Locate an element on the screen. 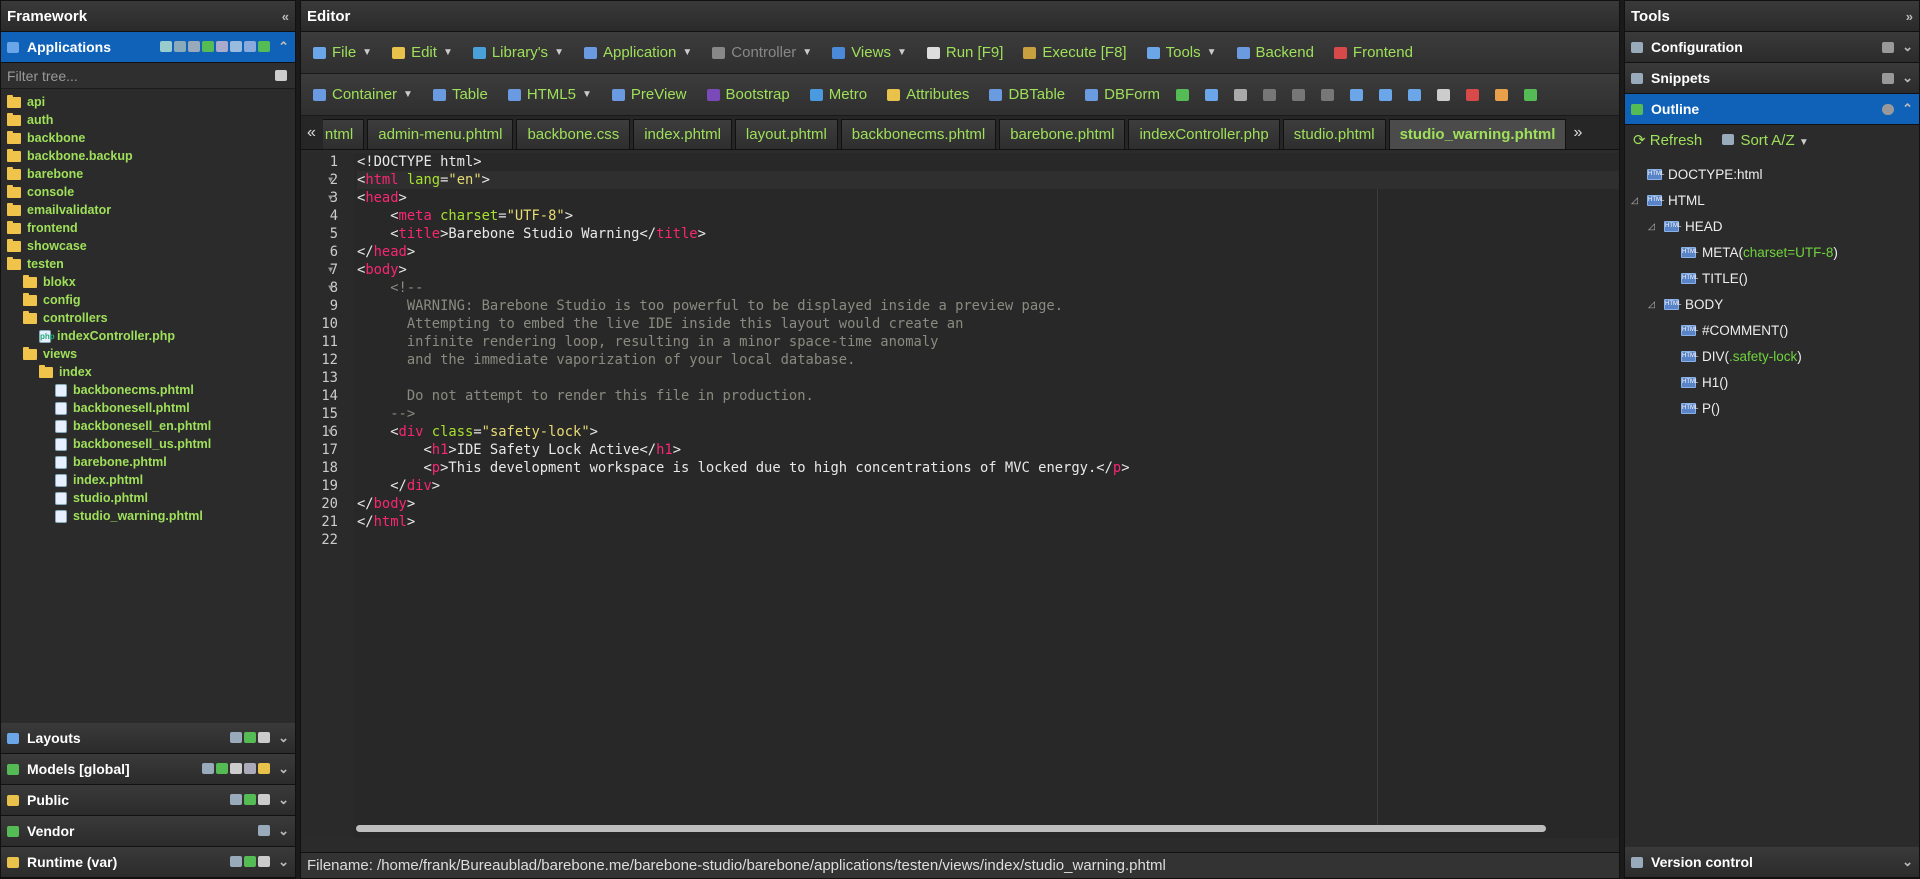 The width and height of the screenshot is (1920, 879). menu-file: File ▼ is located at coordinates (342, 52).